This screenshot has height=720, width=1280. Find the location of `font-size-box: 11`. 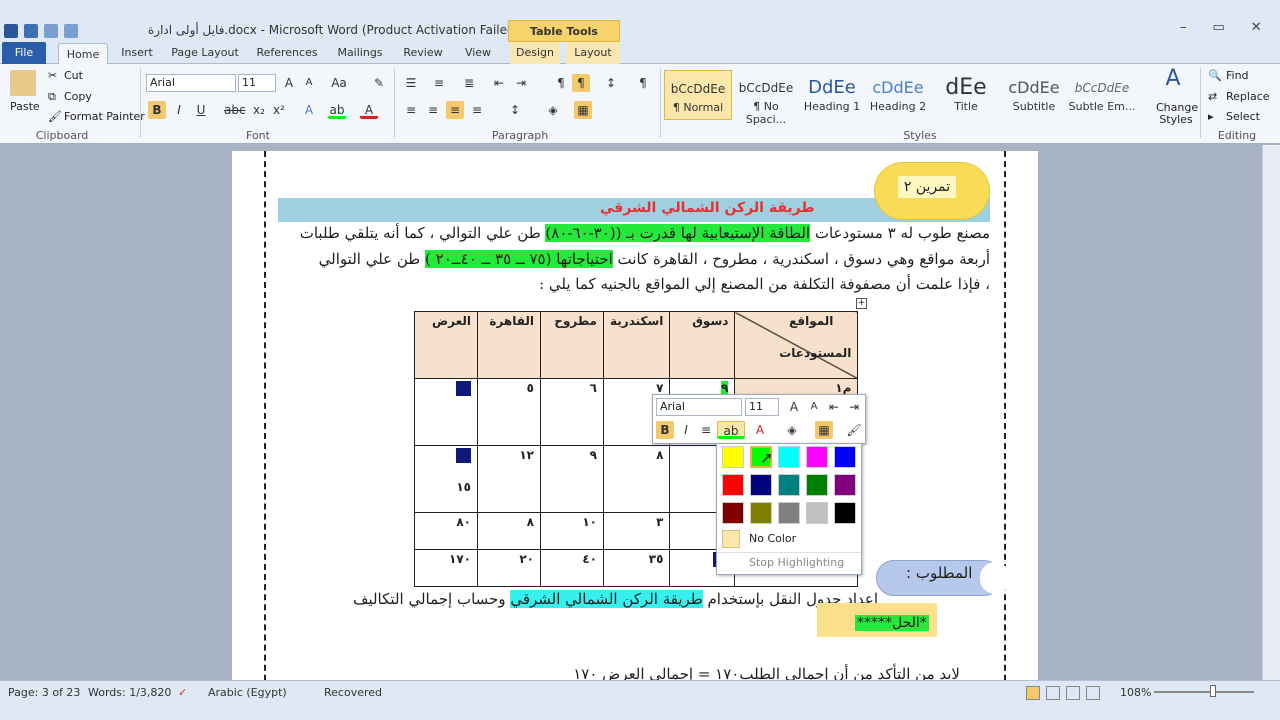

font-size-box: 11 is located at coordinates (257, 83).